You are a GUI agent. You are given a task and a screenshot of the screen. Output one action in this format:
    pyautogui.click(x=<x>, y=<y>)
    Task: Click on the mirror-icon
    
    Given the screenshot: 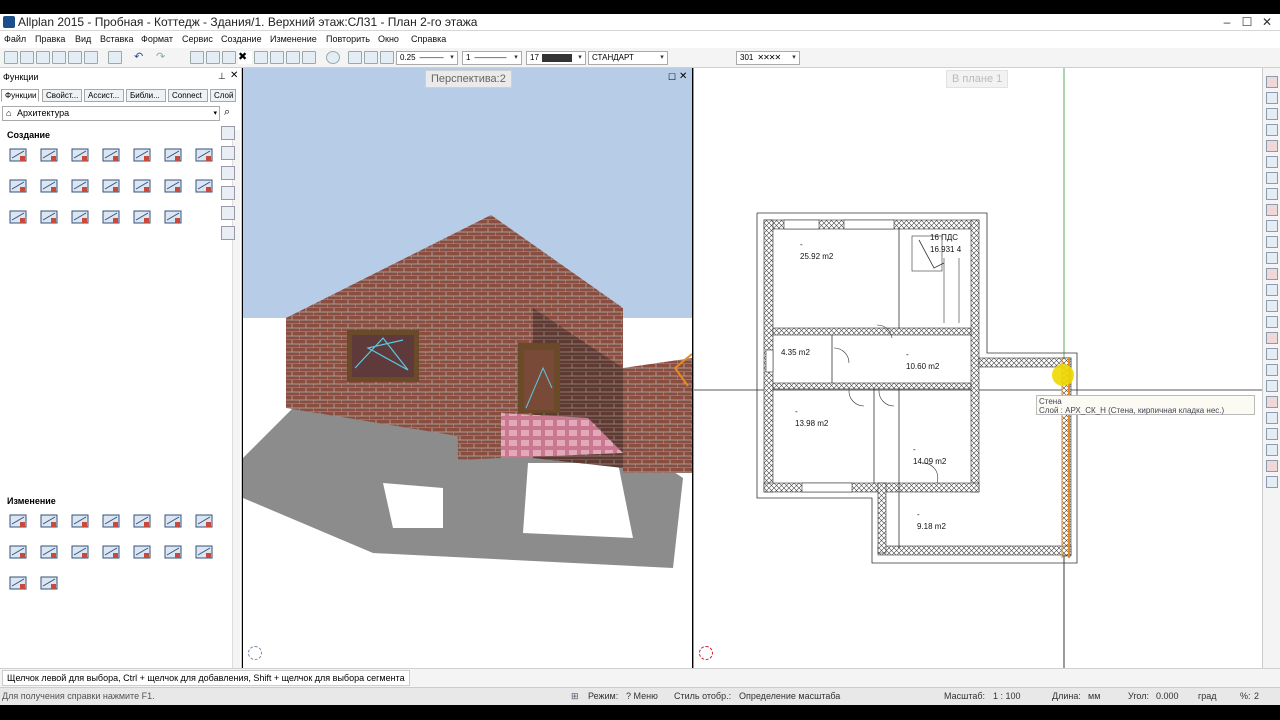 What is the action you would take?
    pyautogui.click(x=173, y=552)
    